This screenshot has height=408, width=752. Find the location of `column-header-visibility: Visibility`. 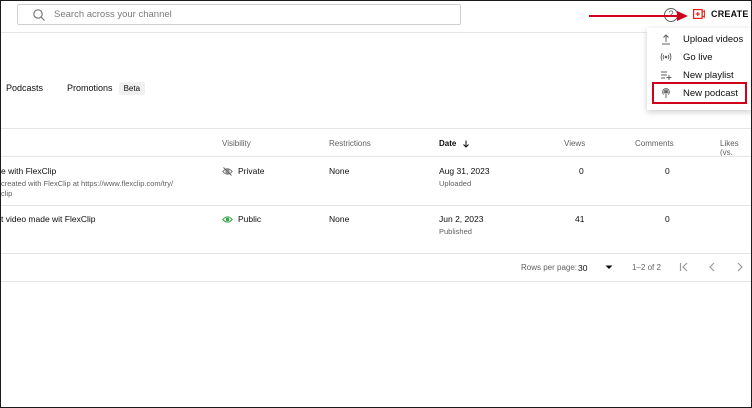

column-header-visibility: Visibility is located at coordinates (236, 143).